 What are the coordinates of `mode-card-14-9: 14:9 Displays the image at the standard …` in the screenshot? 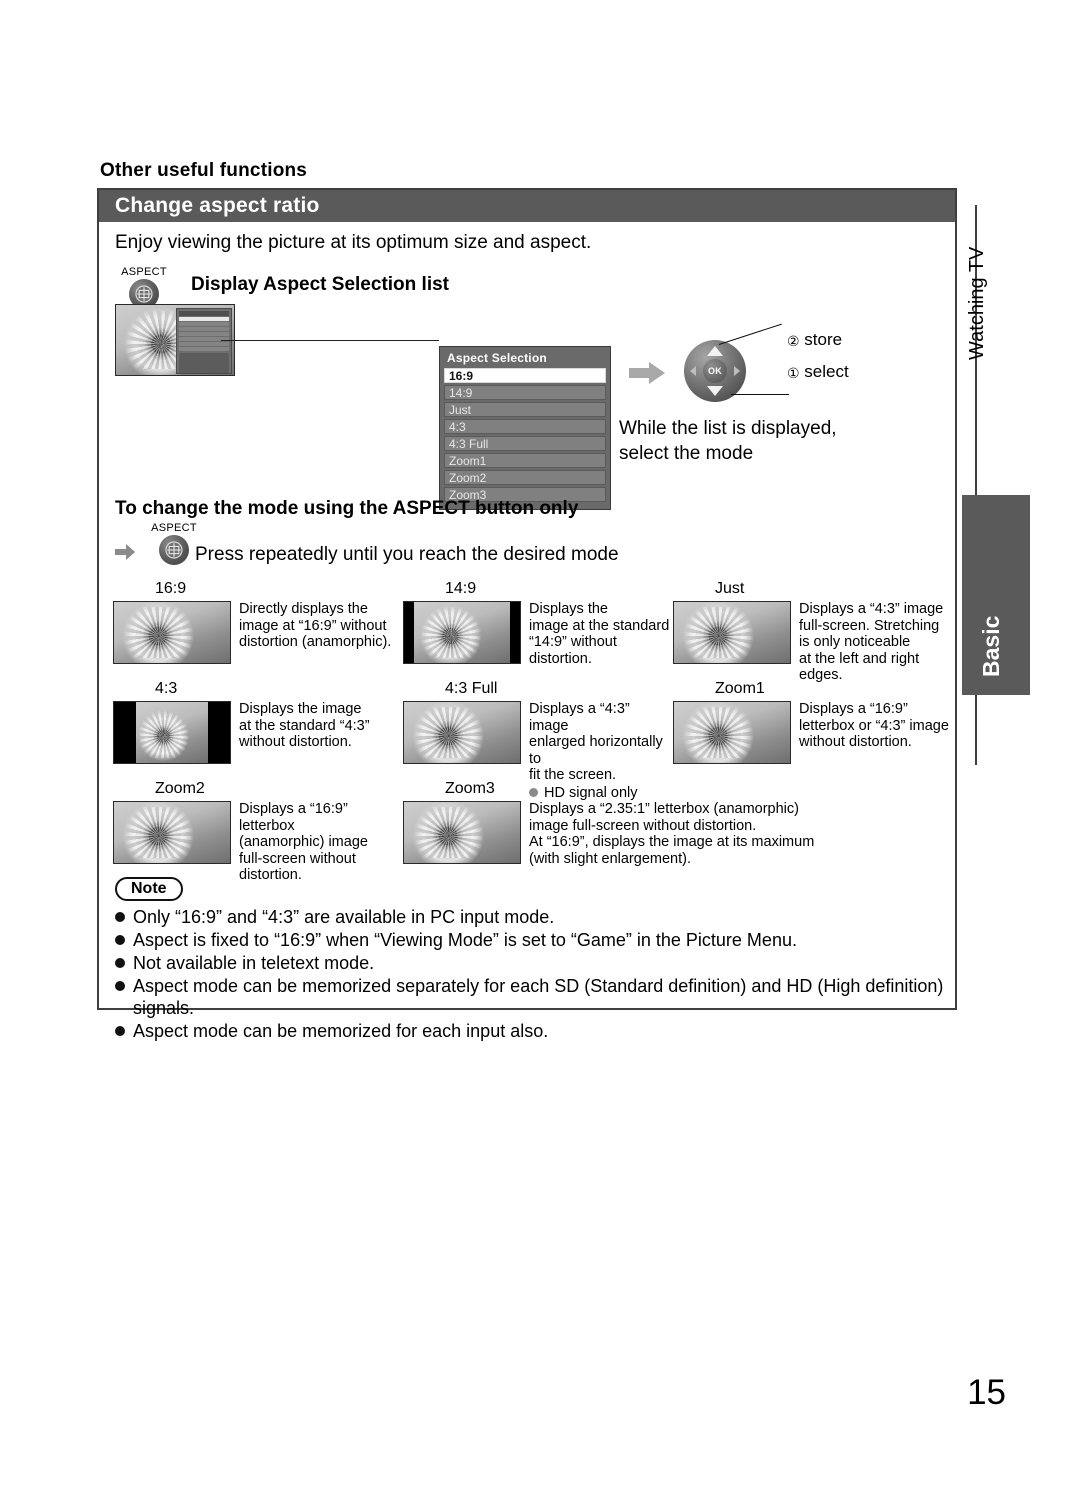 It's located at (538, 623).